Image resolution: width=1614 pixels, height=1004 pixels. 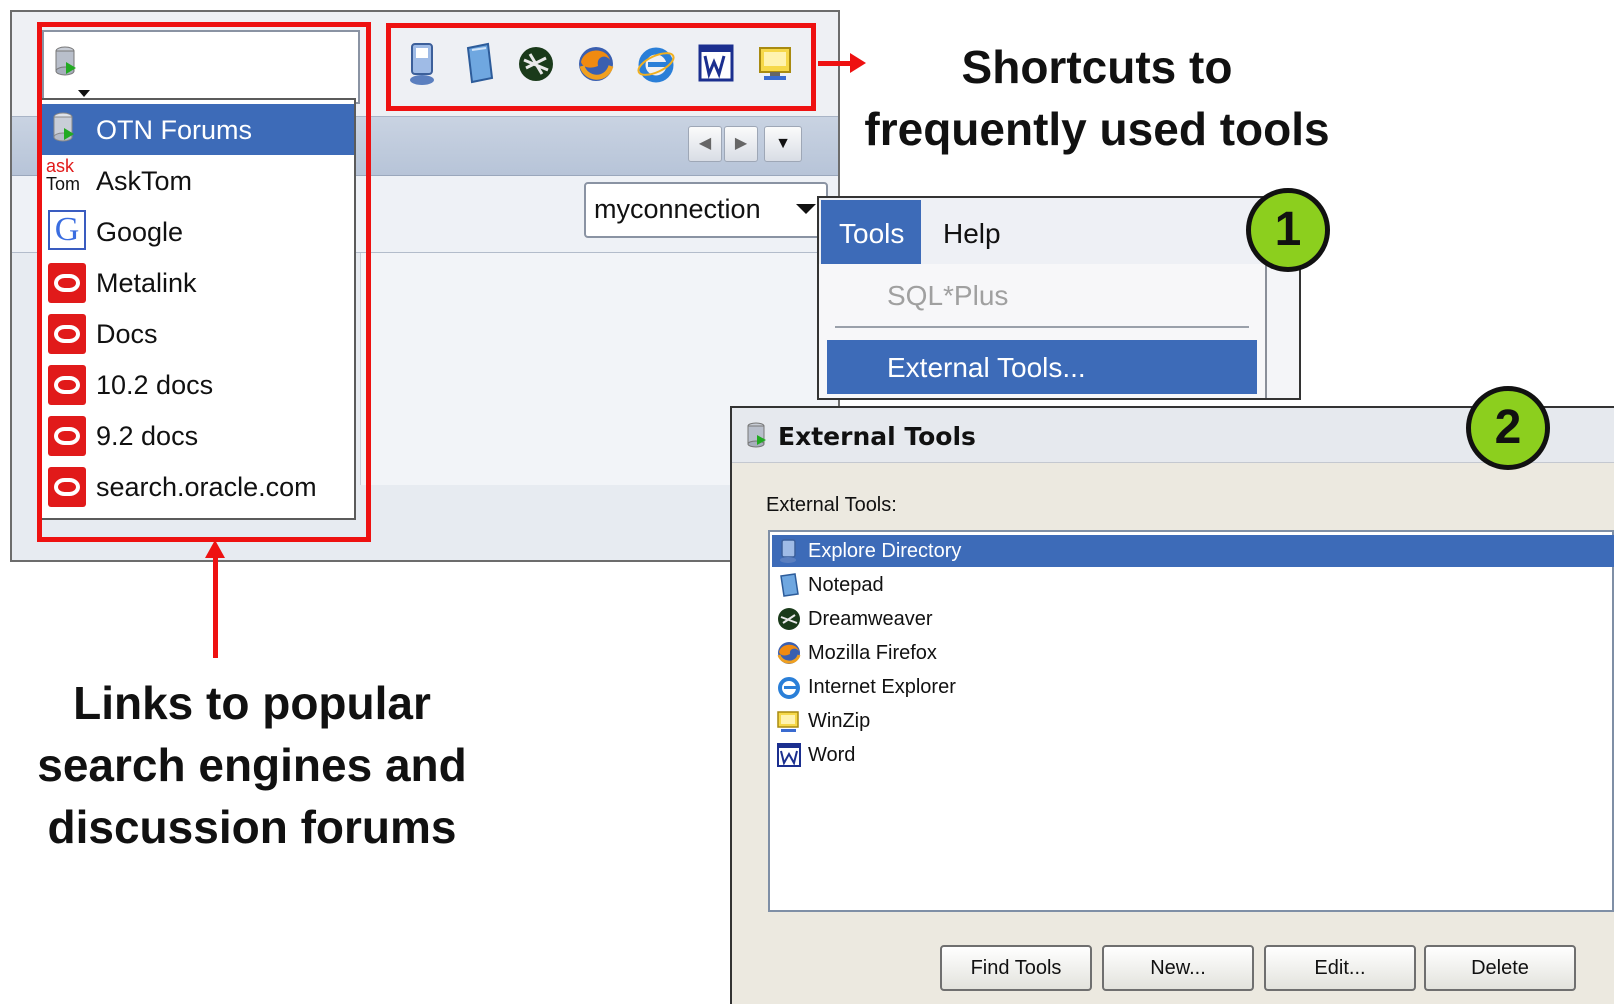 What do you see at coordinates (789, 688) in the screenshot?
I see `internet-explorer-icon` at bounding box center [789, 688].